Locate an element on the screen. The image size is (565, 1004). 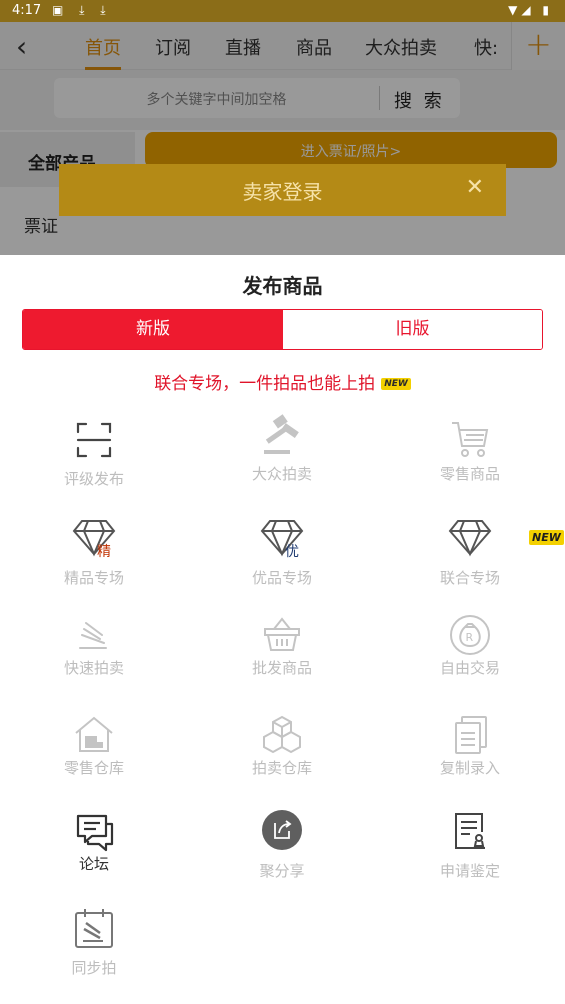
appraisal-doc-icon is located at coordinates (470, 831).